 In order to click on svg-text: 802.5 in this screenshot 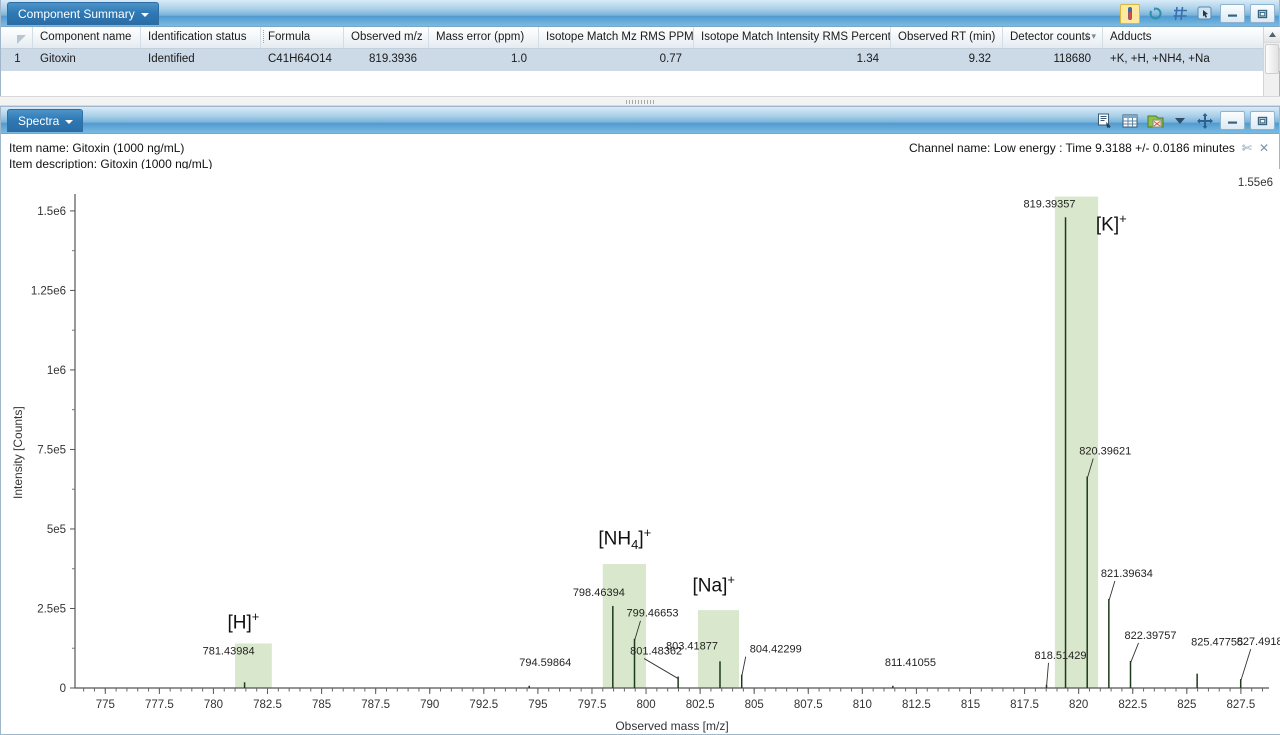, I will do `click(700, 705)`.